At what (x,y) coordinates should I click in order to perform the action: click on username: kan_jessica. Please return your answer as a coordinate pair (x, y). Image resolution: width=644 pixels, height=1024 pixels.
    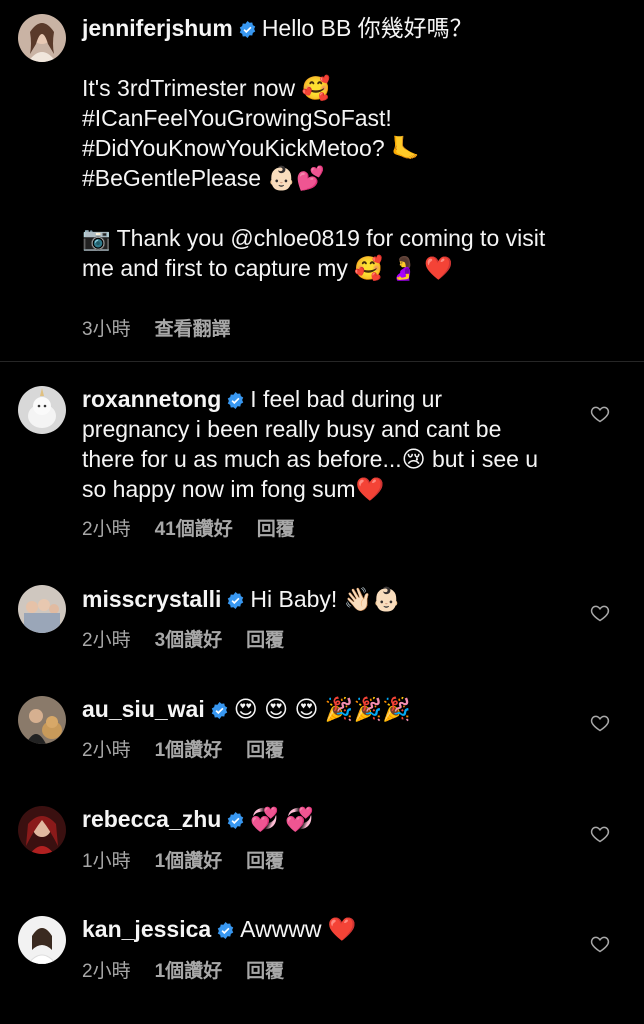
    Looking at the image, I should click on (146, 929).